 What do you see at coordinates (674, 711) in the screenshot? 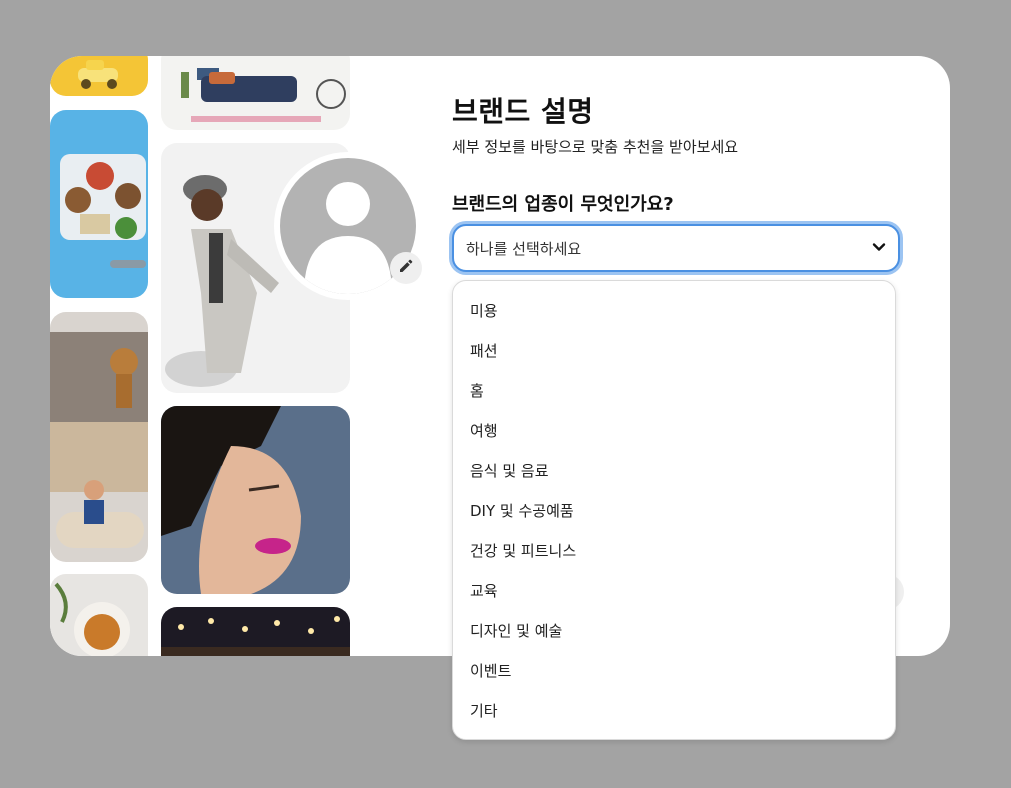
I see `industry-option-other: 기타` at bounding box center [674, 711].